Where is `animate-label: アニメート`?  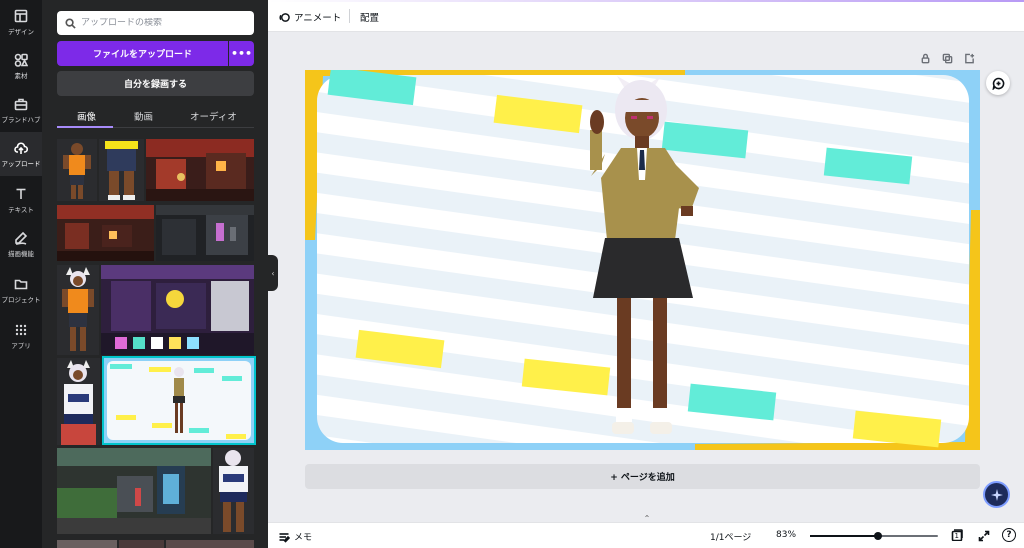
animate-label: アニメート is located at coordinates (318, 18).